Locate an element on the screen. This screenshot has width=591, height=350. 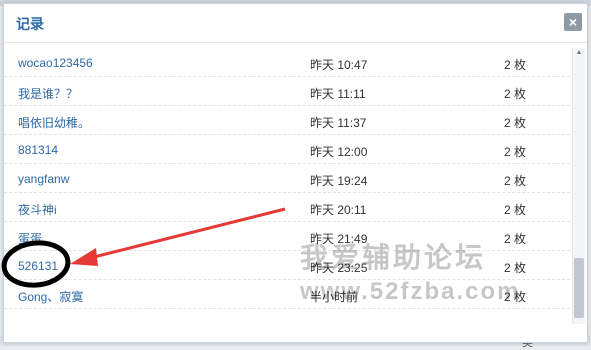
time-cell: 昨天 11:37 is located at coordinates (338, 123).